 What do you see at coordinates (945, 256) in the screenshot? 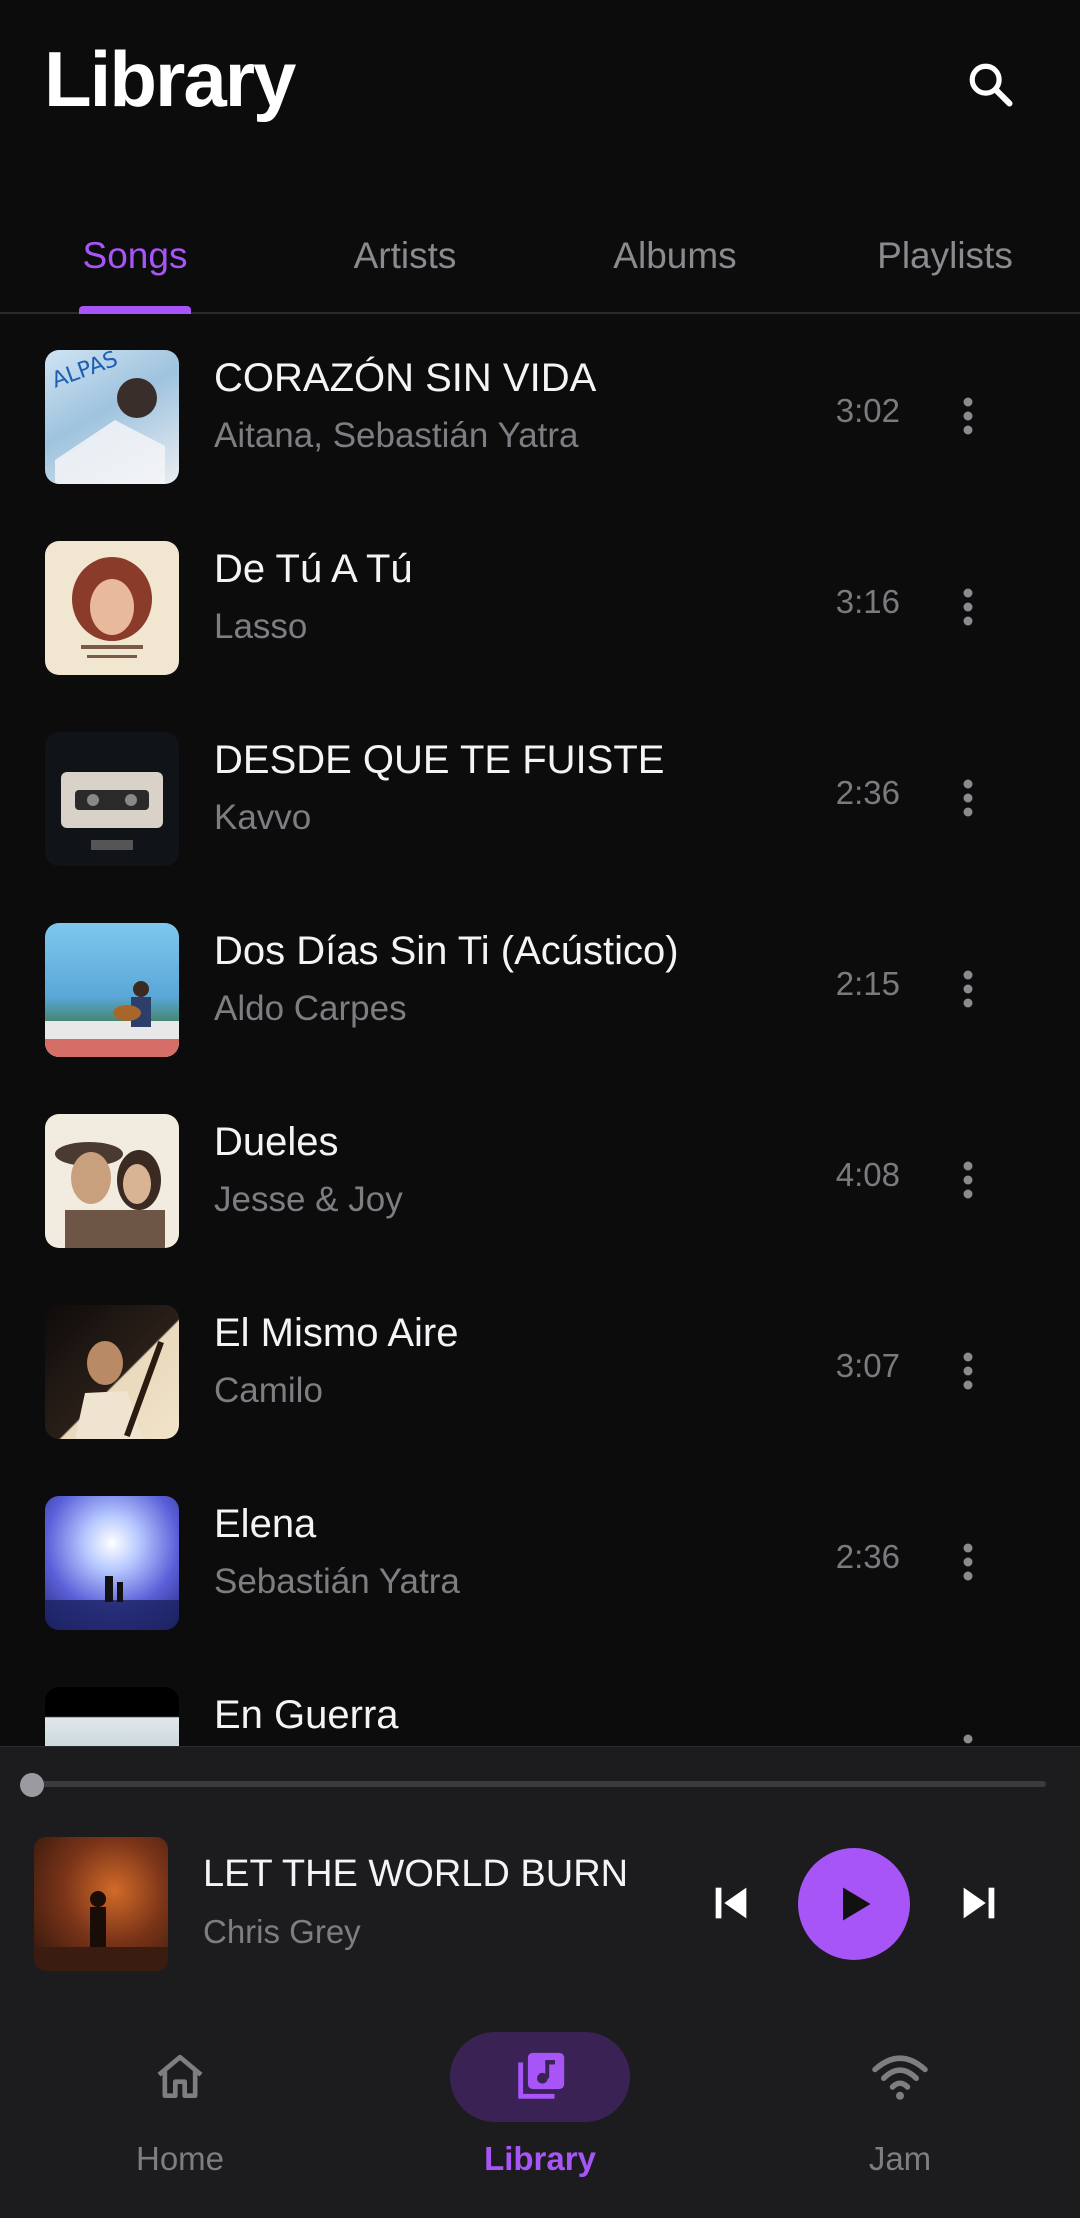
I see `tab-playlists: Playlists` at bounding box center [945, 256].